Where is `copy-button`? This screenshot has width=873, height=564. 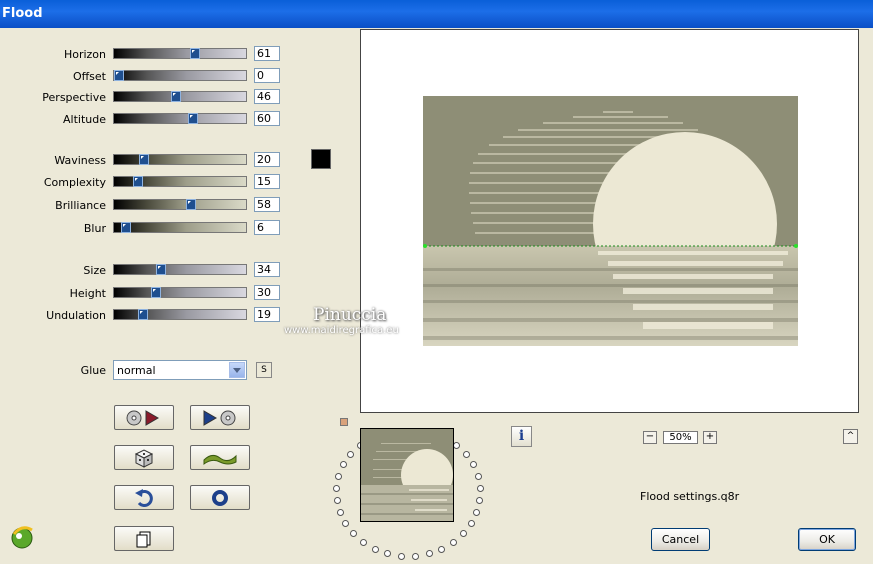 copy-button is located at coordinates (144, 538).